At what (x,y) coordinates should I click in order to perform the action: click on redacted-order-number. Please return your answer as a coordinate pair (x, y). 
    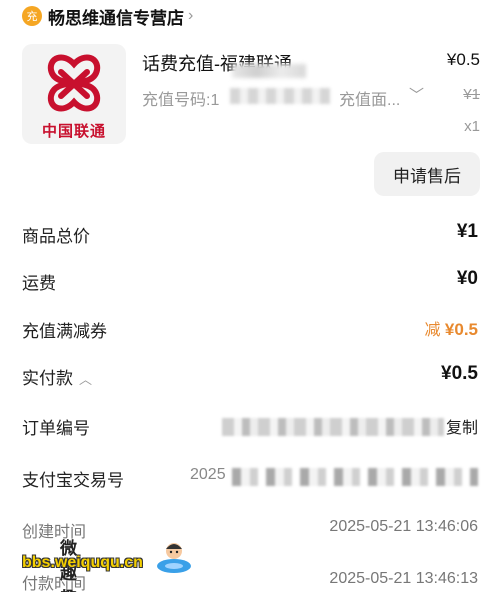
    Looking at the image, I should click on (333, 427).